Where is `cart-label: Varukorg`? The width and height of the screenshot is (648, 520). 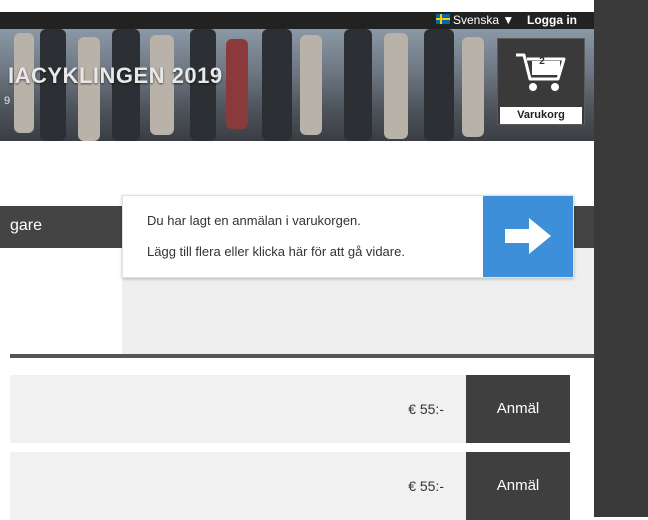 cart-label: Varukorg is located at coordinates (541, 115).